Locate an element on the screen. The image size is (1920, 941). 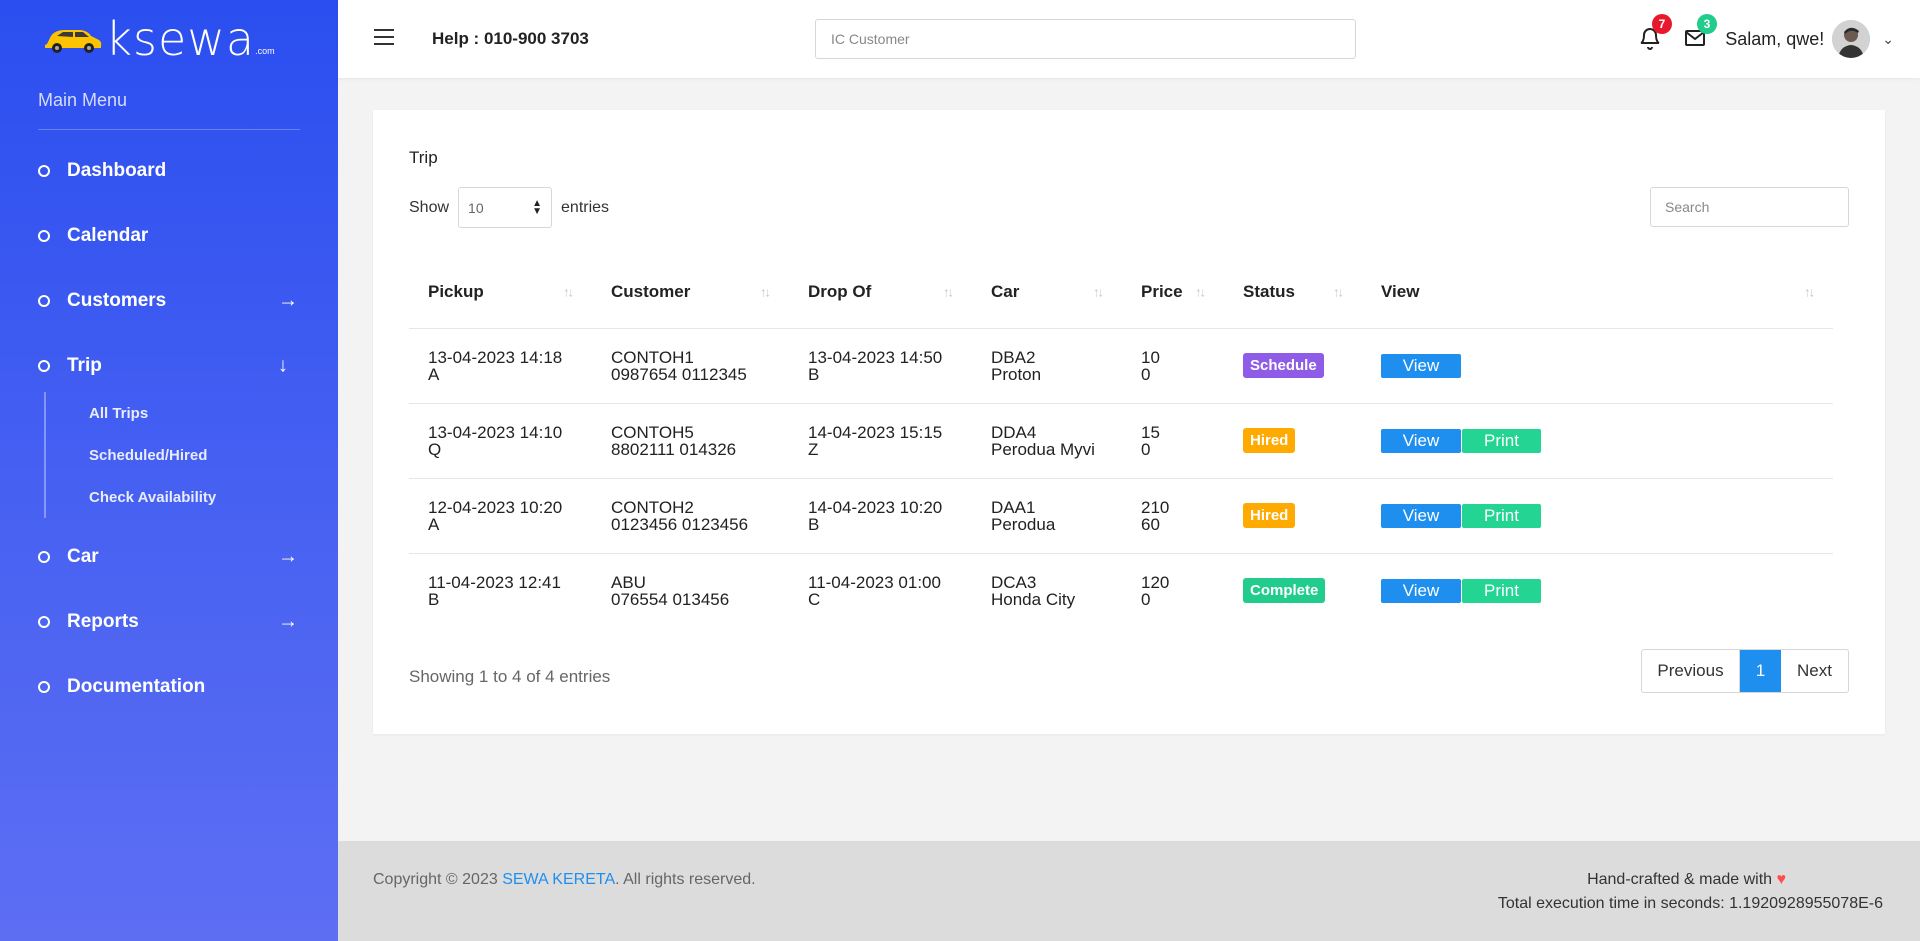
cell-car-primary: DAA1 is located at coordinates (1013, 507).